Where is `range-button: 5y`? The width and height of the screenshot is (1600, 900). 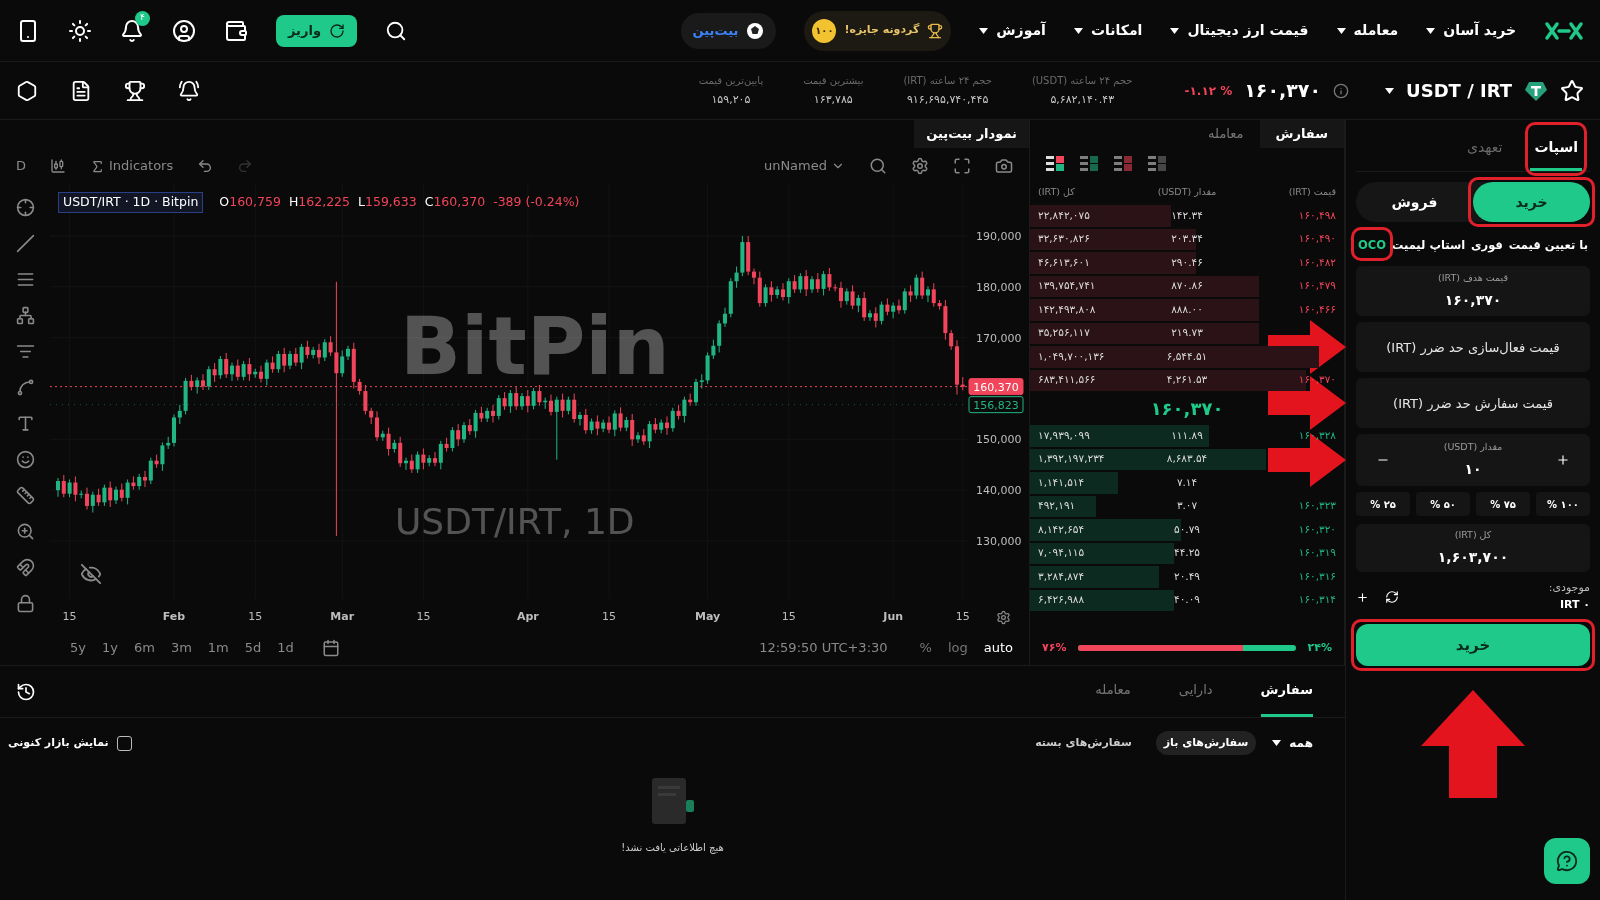
range-button: 5y is located at coordinates (78, 648).